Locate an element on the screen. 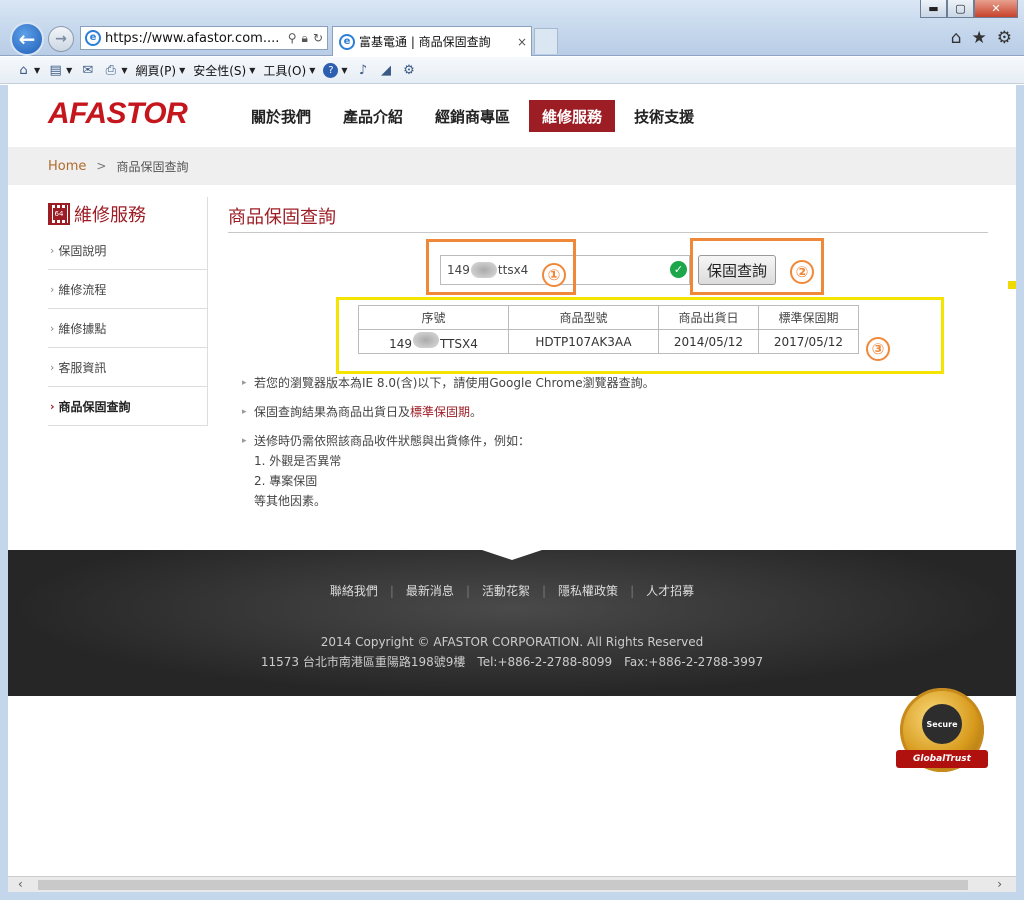  note-text: 保固查詢結果為商品出貨日及 is located at coordinates (332, 412).